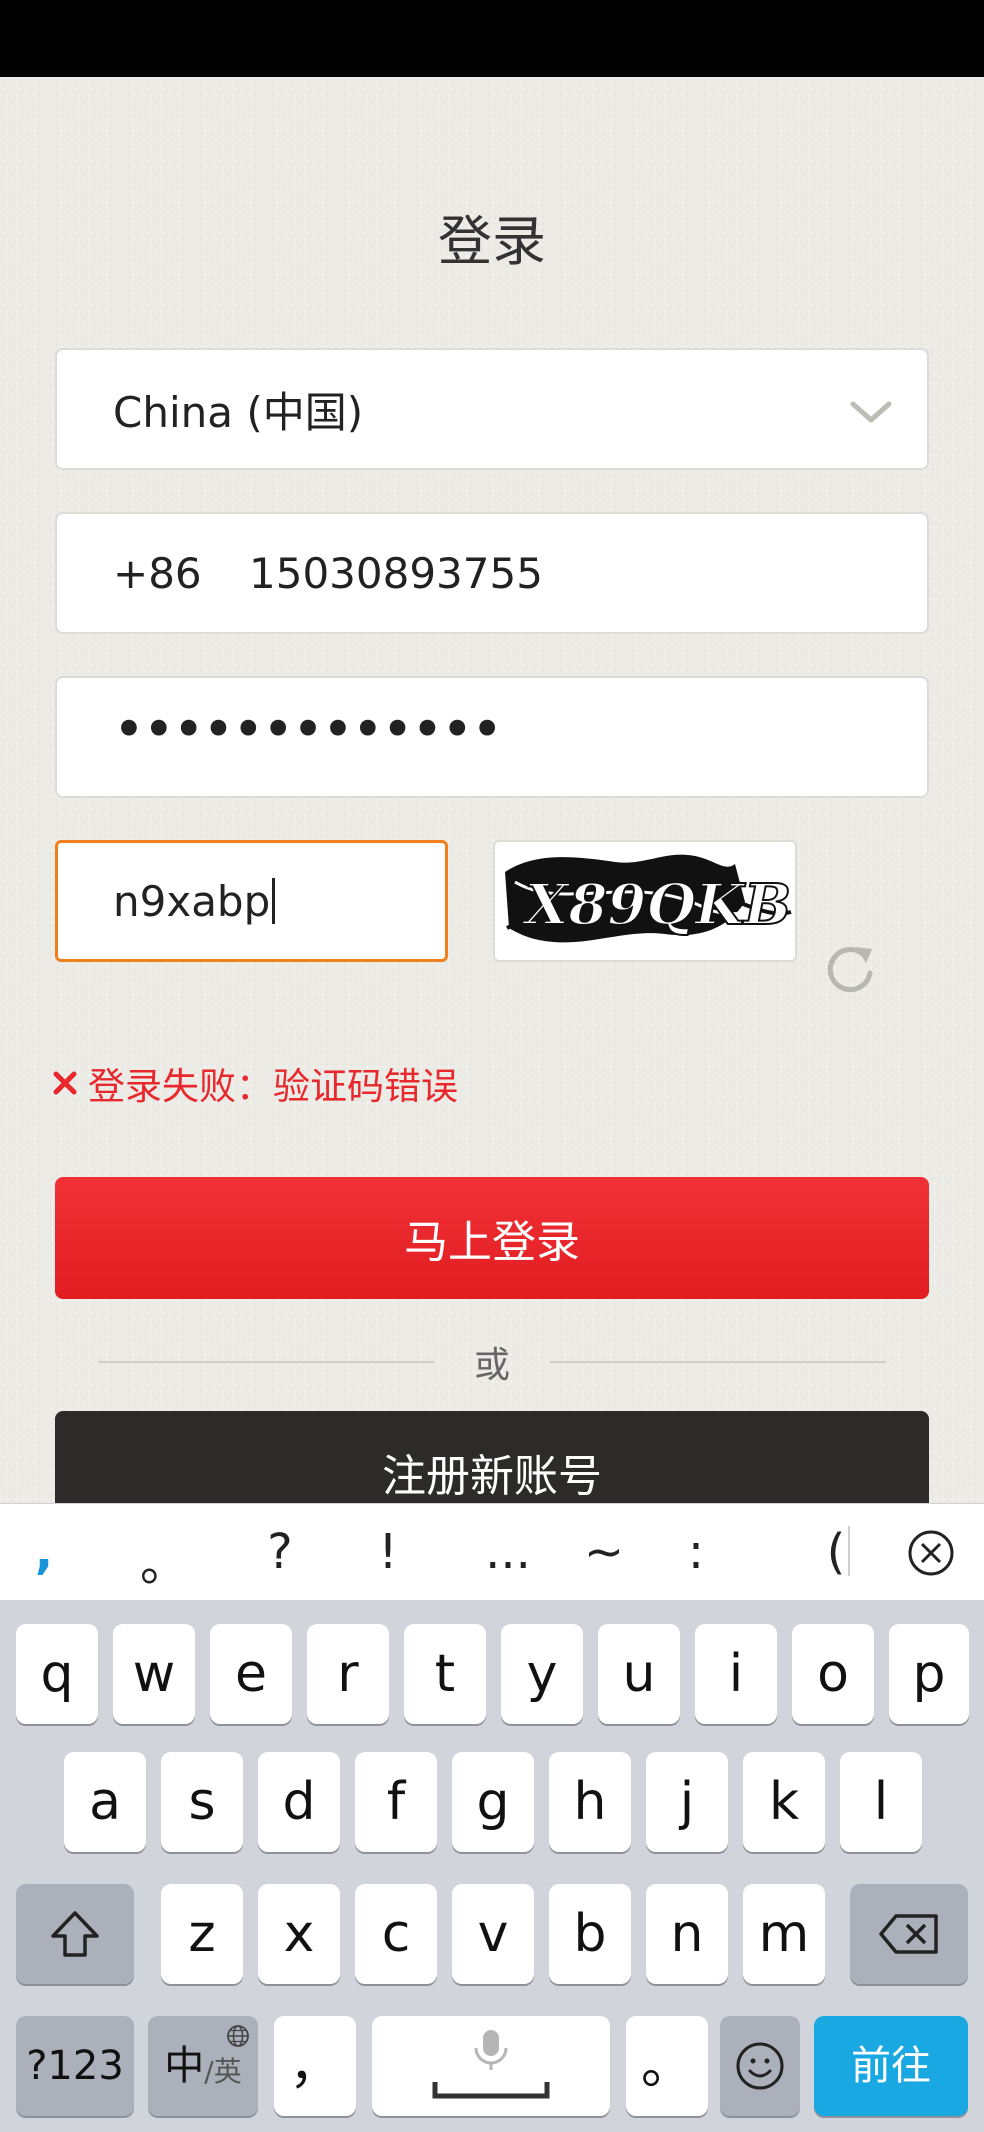 This screenshot has width=984, height=2132. I want to click on key-label: k, so click(784, 1802).